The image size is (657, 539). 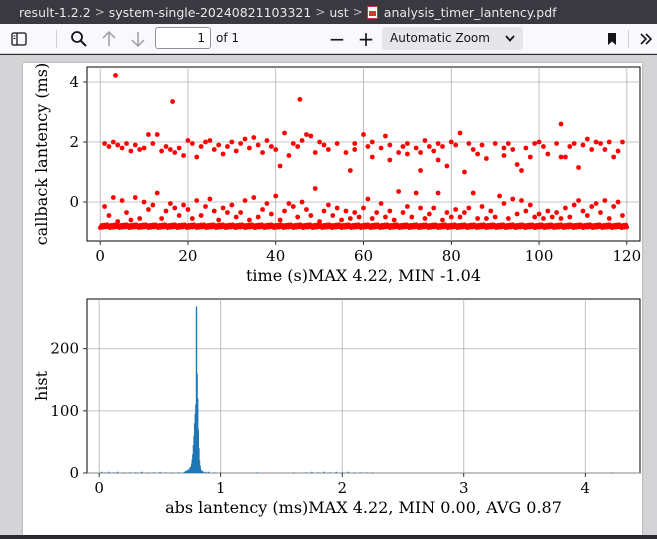 What do you see at coordinates (138, 39) in the screenshot?
I see `arrow-down-icon` at bounding box center [138, 39].